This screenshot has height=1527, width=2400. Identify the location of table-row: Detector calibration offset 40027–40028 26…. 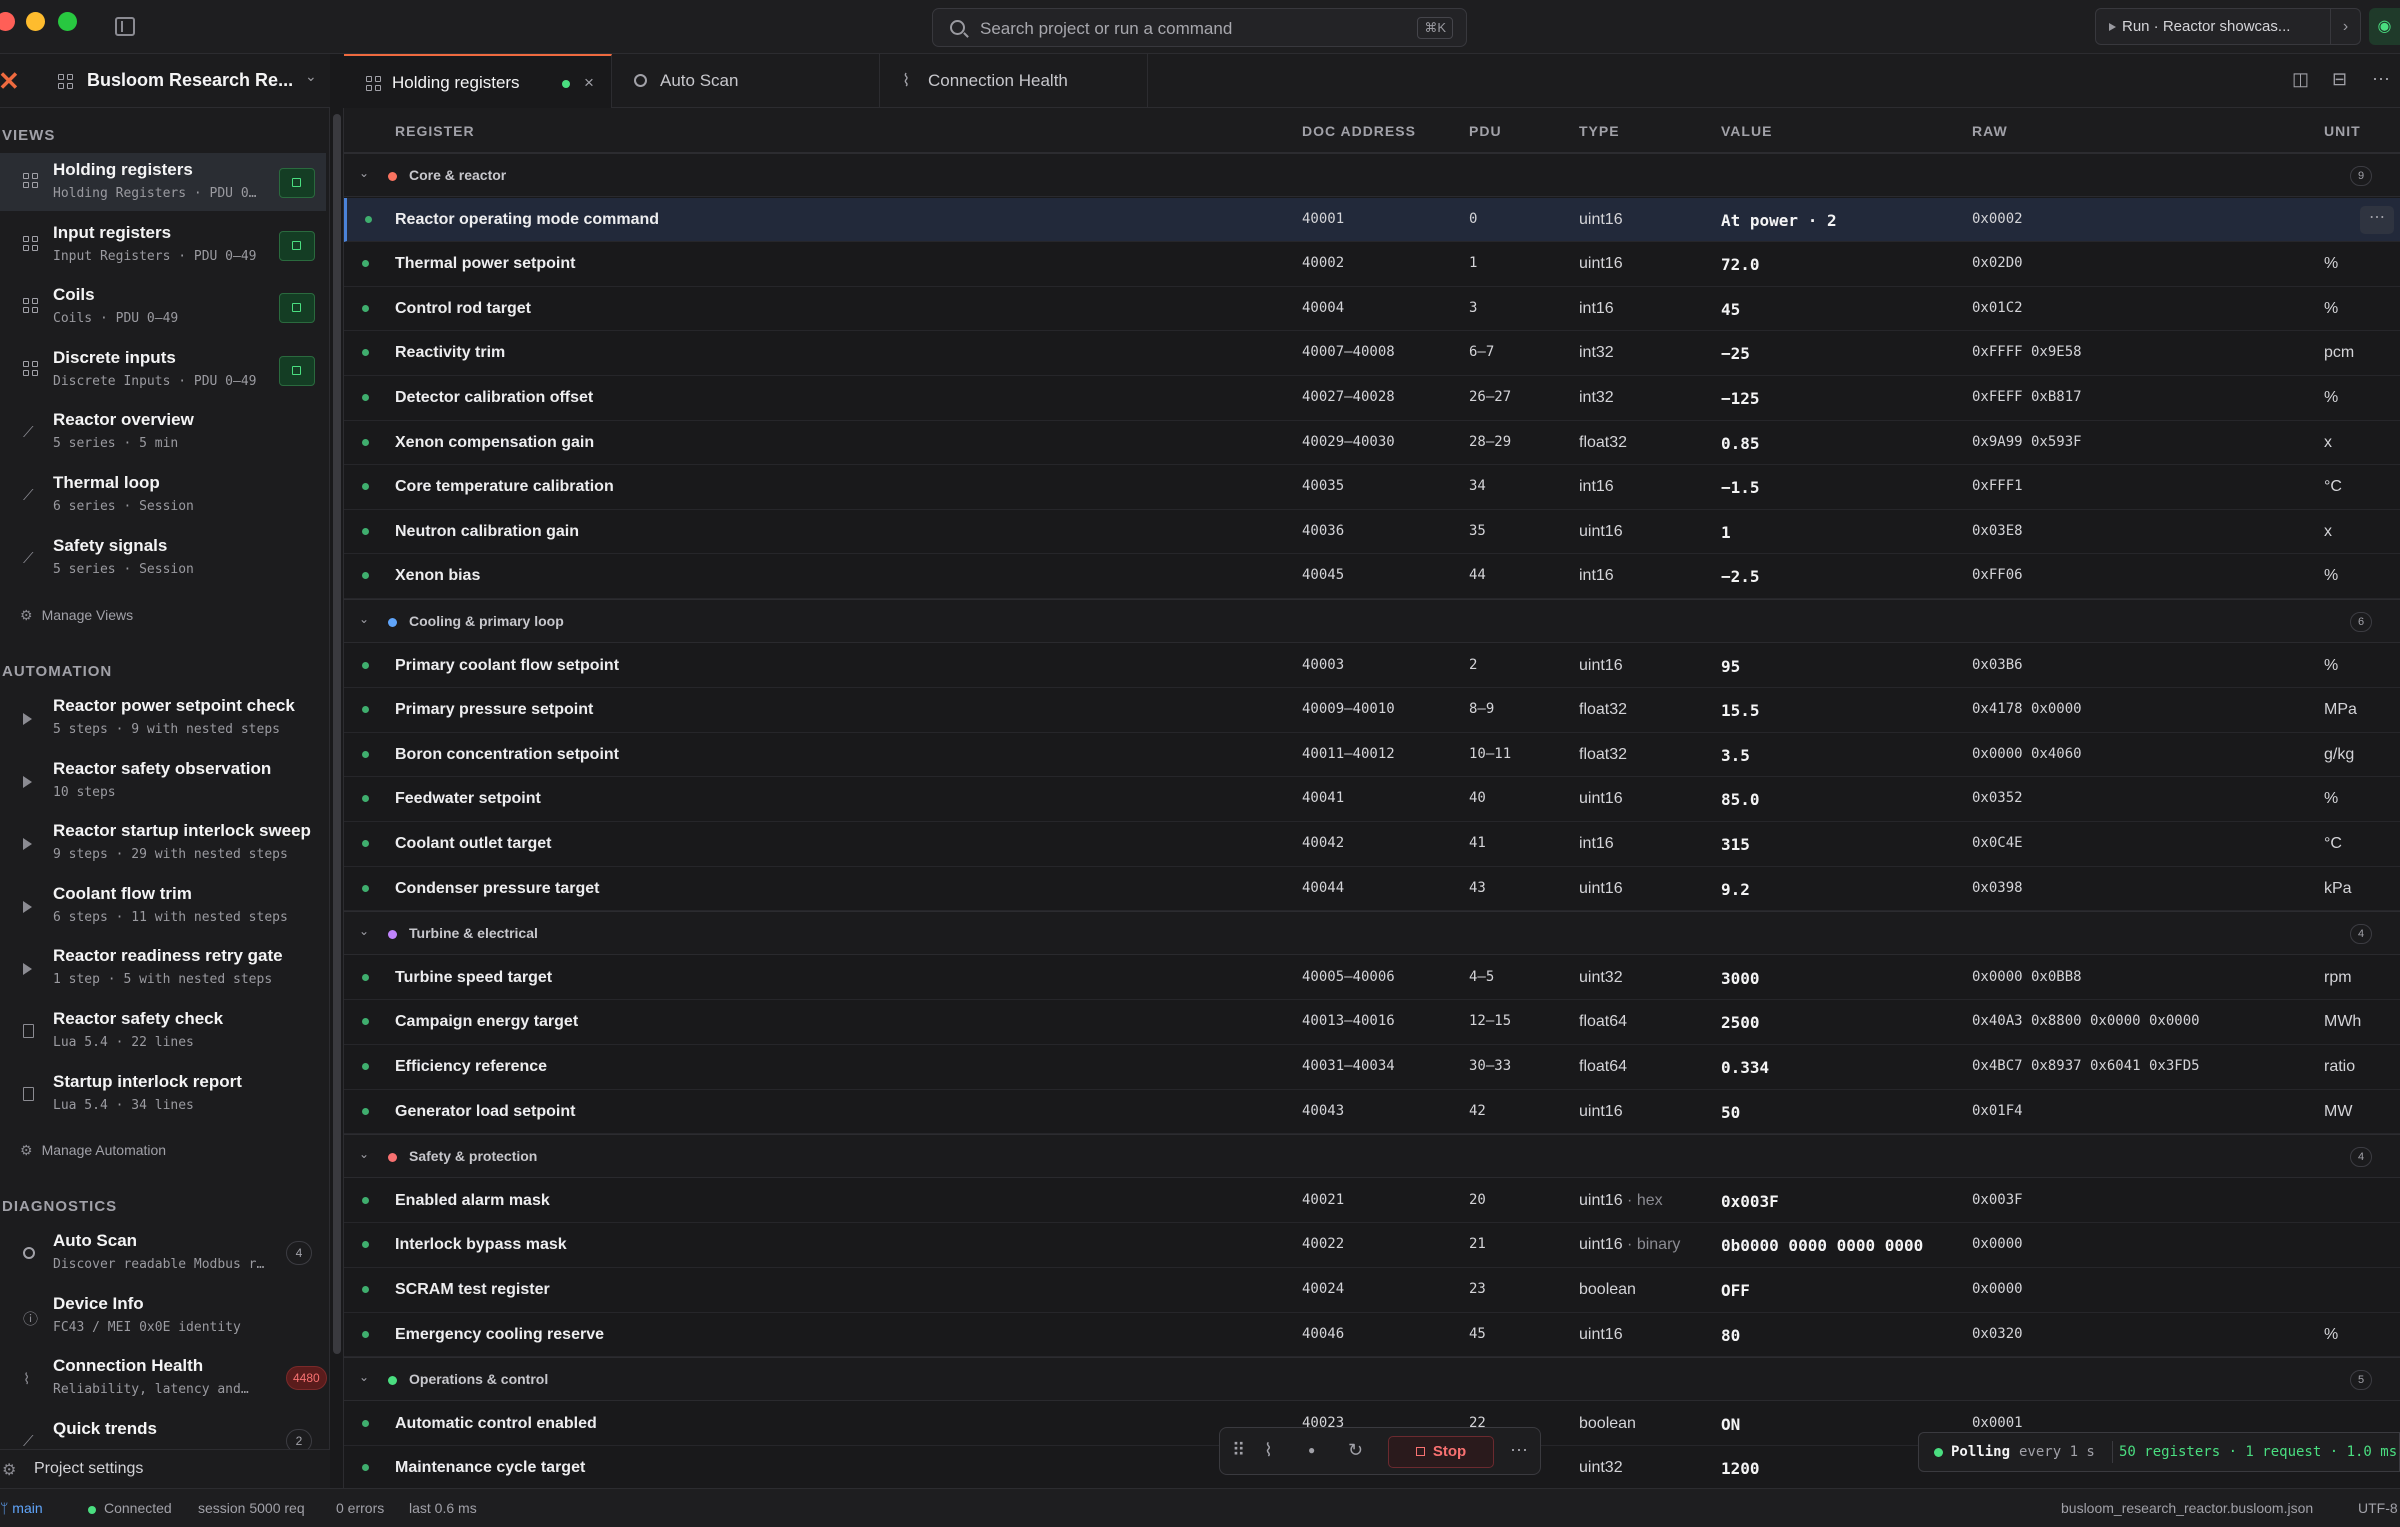
(1372, 398).